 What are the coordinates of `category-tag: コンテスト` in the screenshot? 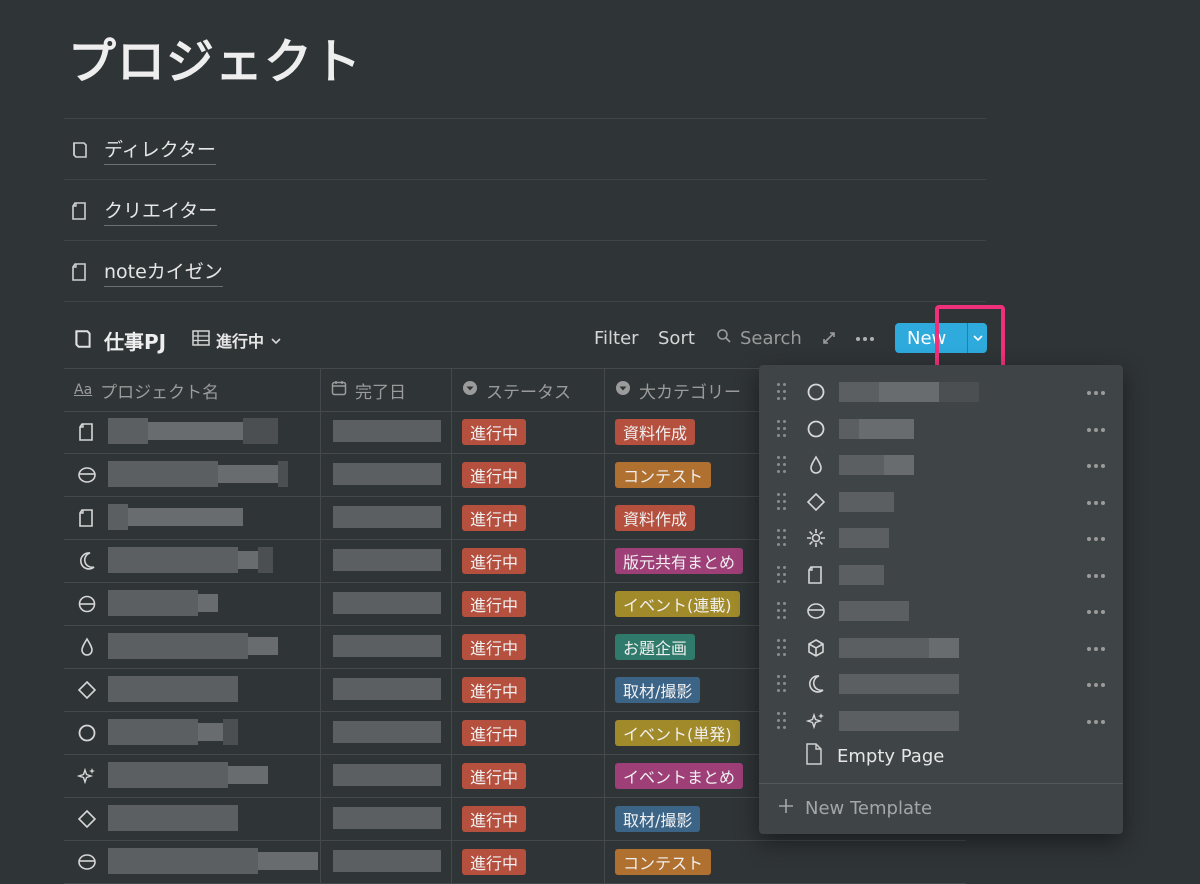 It's located at (663, 861).